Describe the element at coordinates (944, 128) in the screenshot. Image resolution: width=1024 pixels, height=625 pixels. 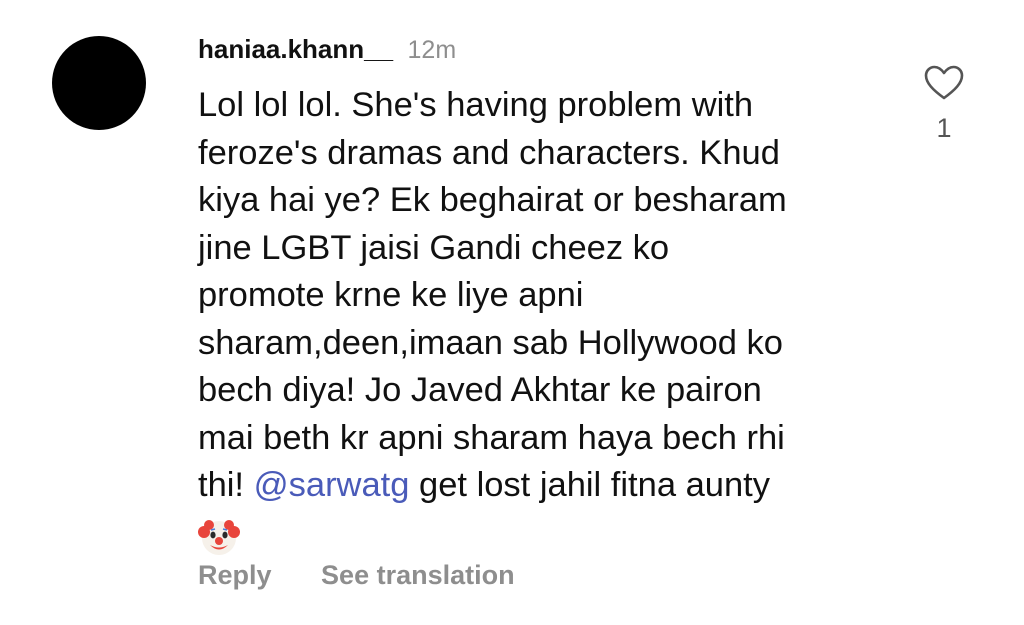
I see `like-count: 1` at that location.